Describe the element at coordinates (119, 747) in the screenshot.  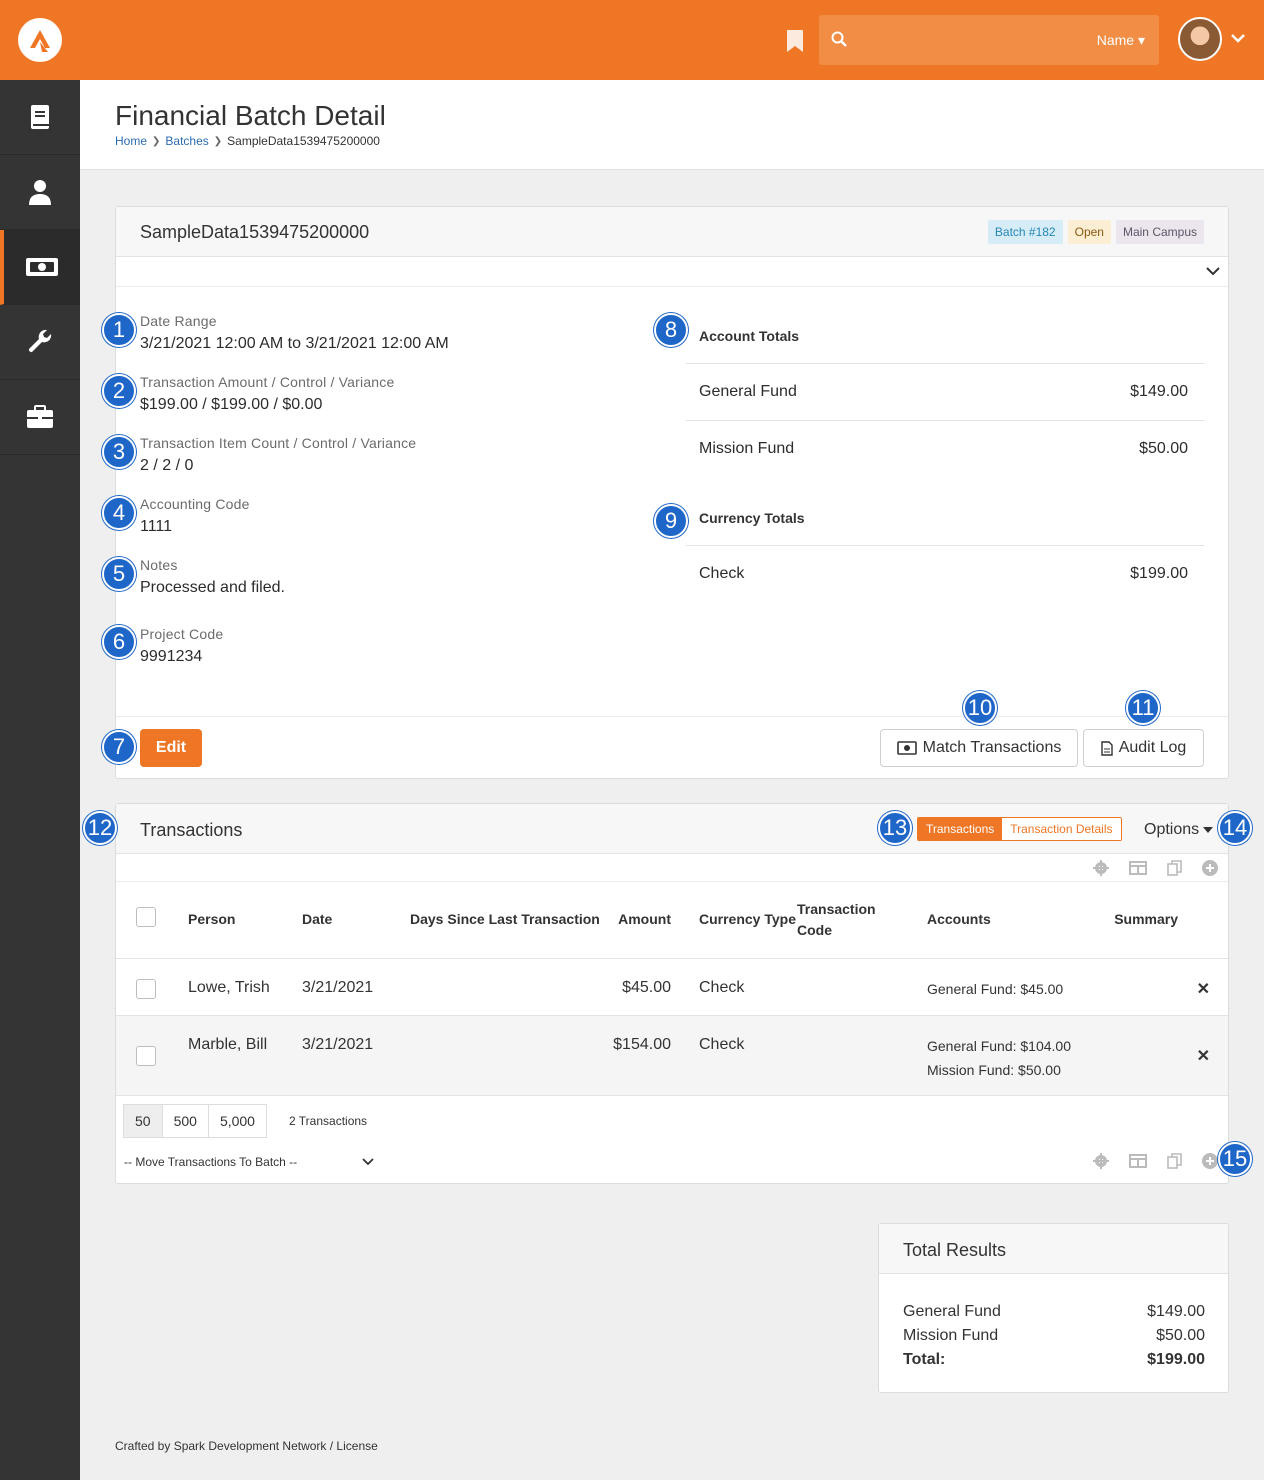
I see `callout-badge: 7` at that location.